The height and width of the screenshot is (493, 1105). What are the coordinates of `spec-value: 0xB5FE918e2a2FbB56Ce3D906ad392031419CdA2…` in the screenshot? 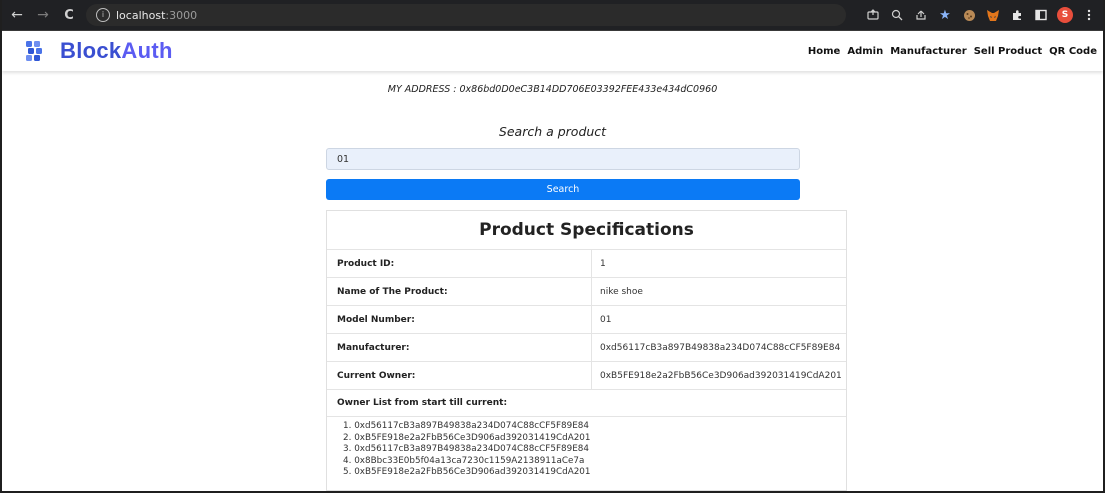 It's located at (721, 375).